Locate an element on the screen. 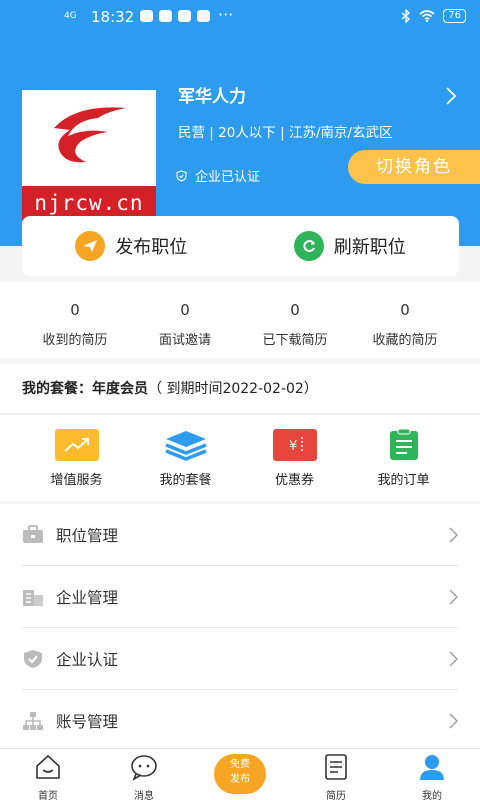  company-logo: njrcw.cn is located at coordinates (89, 155).